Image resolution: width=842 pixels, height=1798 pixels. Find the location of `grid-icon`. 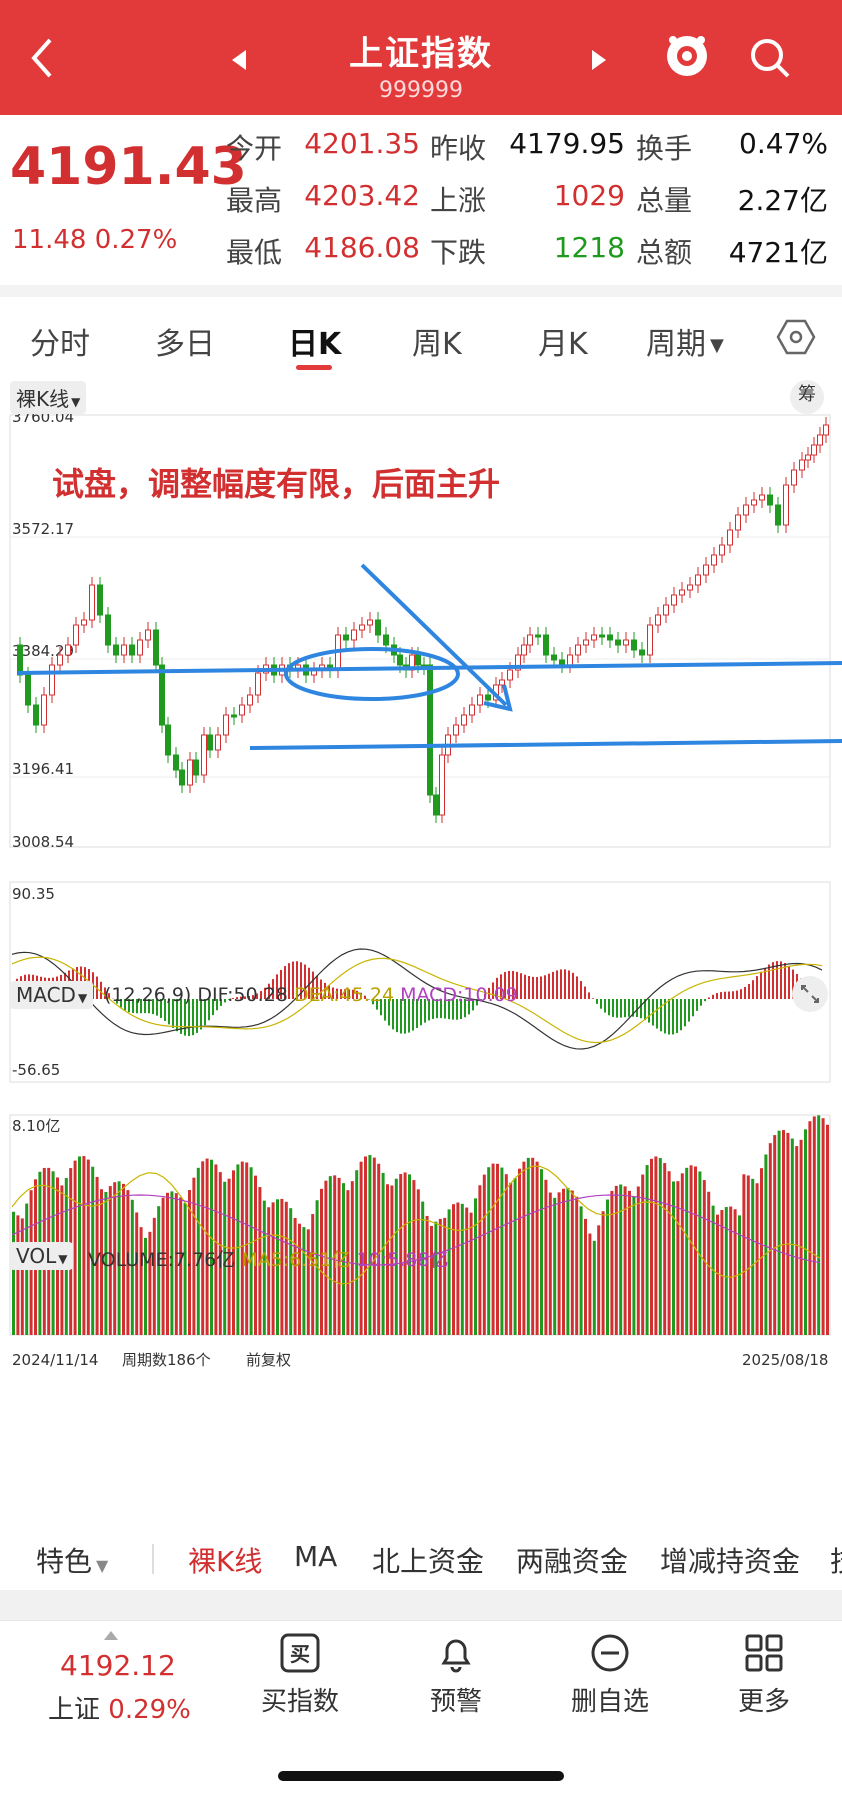

grid-icon is located at coordinates (764, 1653).